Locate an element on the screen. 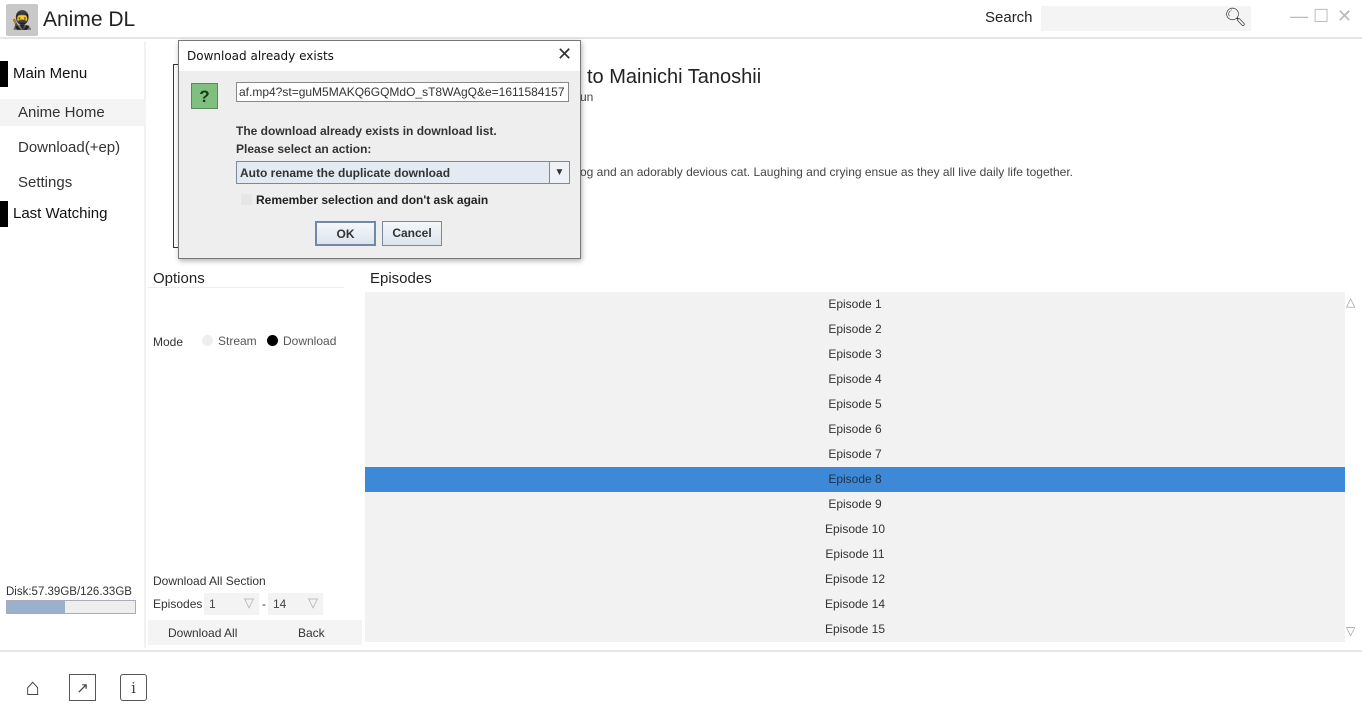  episode-row: Episode 5 is located at coordinates (855, 404).